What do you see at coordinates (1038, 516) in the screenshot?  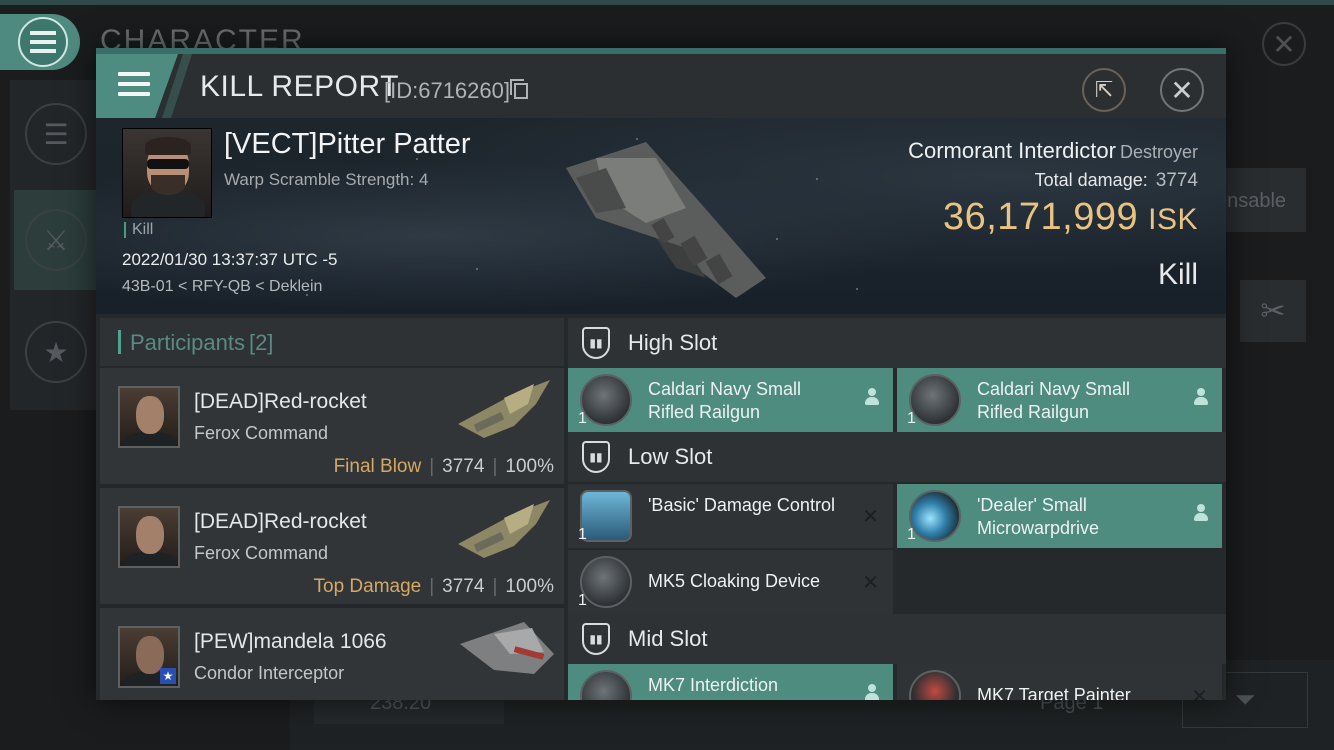 I see `module-name: 'Dealer' Small Microwarpdrive` at bounding box center [1038, 516].